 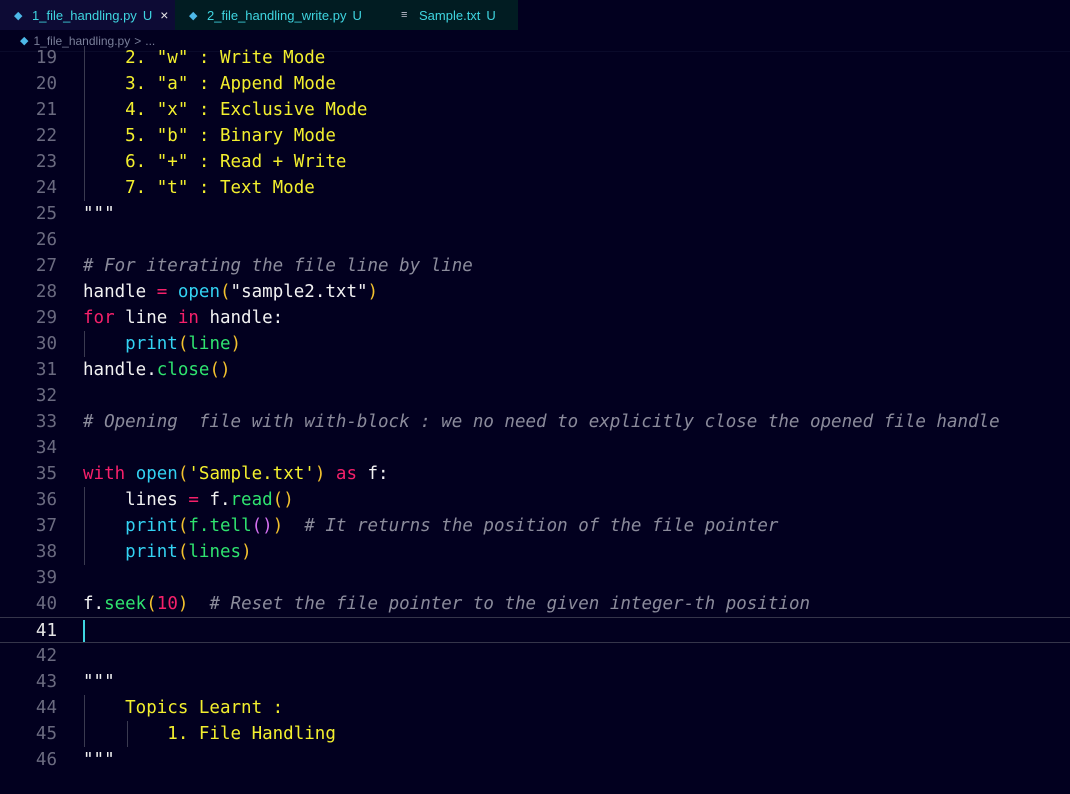 I want to click on code-line: 24 7. "t" : Text Mode, so click(x=535, y=188).